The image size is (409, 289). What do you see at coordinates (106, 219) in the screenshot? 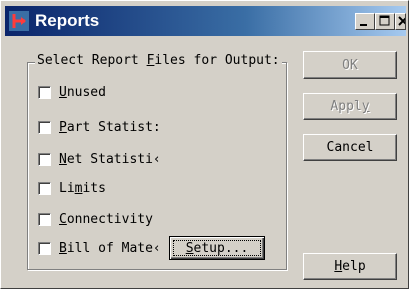
I see `checkbox-label: Connectivity` at bounding box center [106, 219].